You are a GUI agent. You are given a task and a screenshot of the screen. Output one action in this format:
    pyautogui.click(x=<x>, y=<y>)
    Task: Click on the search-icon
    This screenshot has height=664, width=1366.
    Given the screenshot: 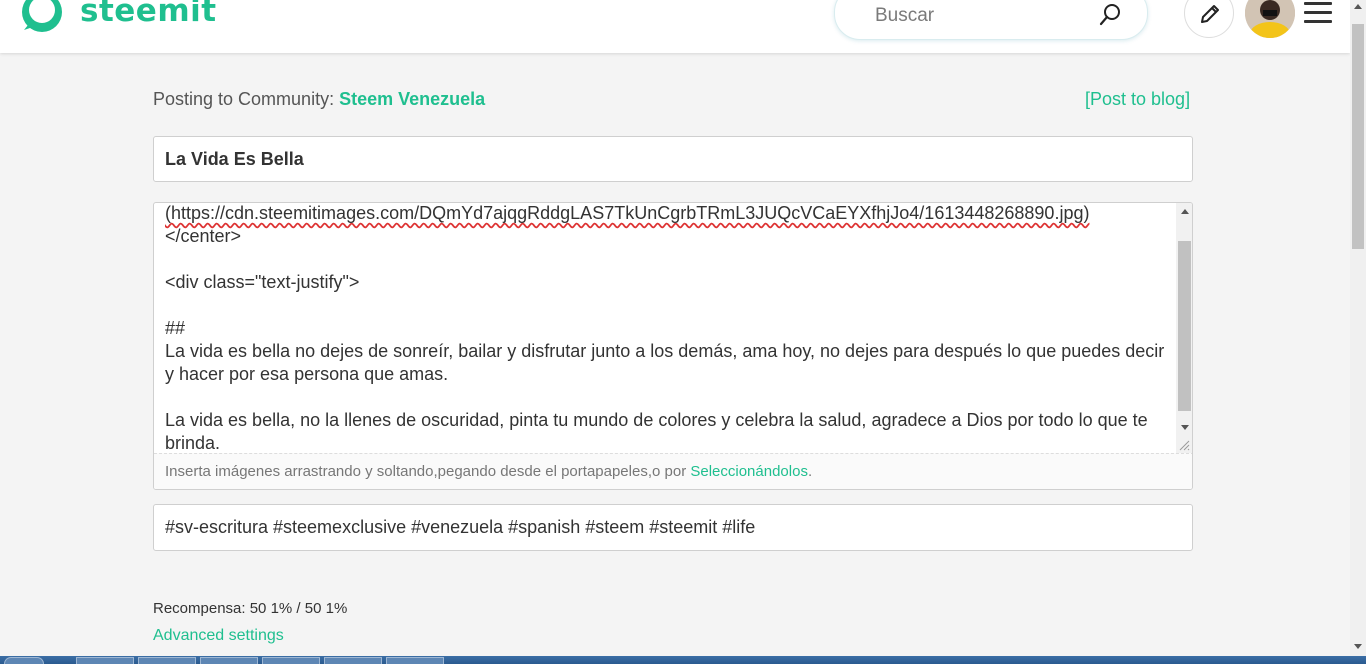 What is the action you would take?
    pyautogui.click(x=1111, y=14)
    